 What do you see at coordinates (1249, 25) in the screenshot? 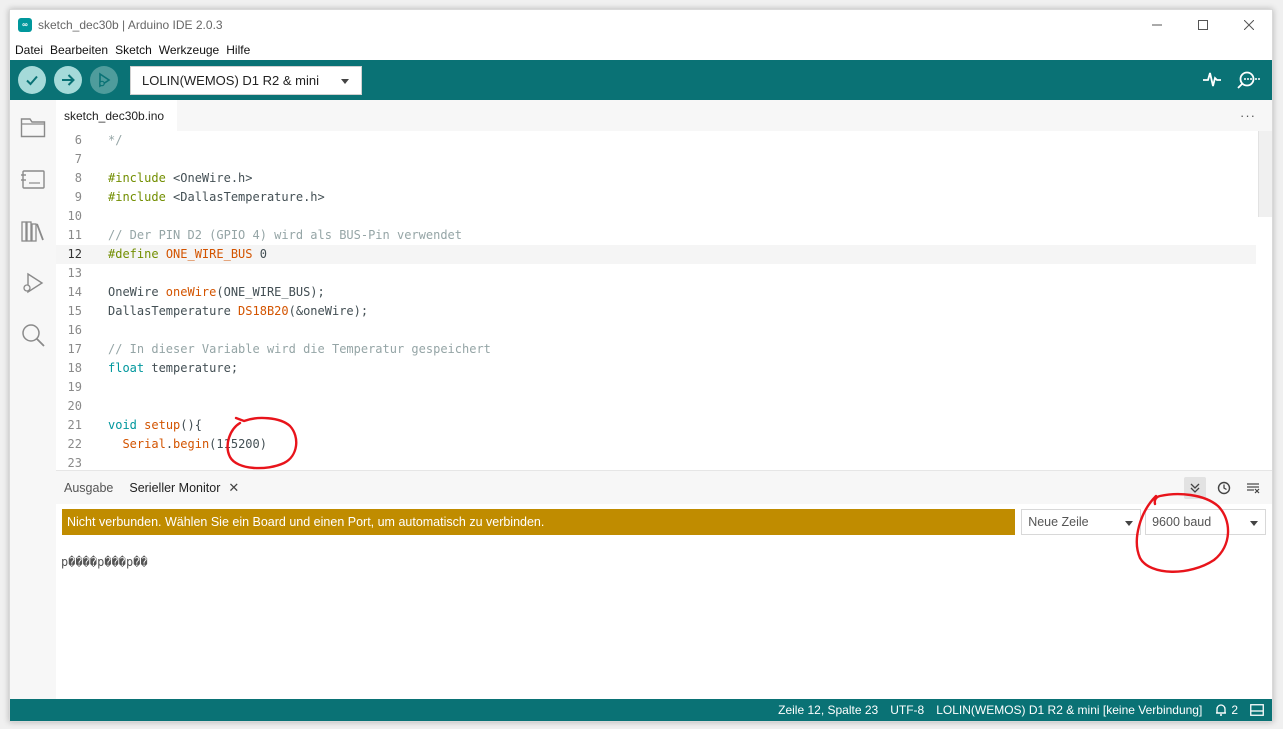
I see `close-button` at bounding box center [1249, 25].